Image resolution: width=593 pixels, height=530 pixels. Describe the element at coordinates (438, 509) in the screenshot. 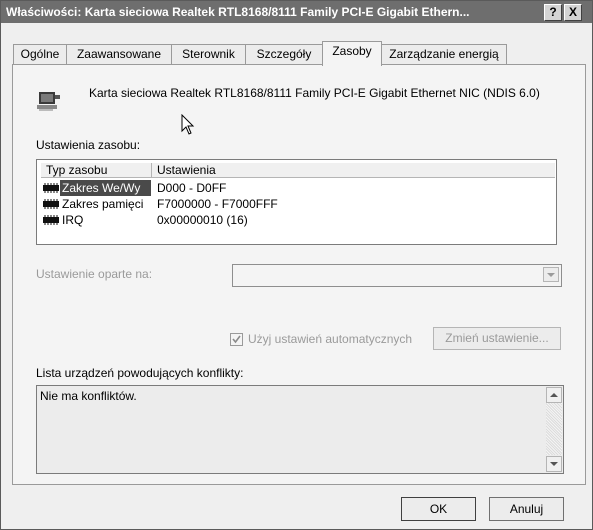

I see `ok-button: OK` at that location.